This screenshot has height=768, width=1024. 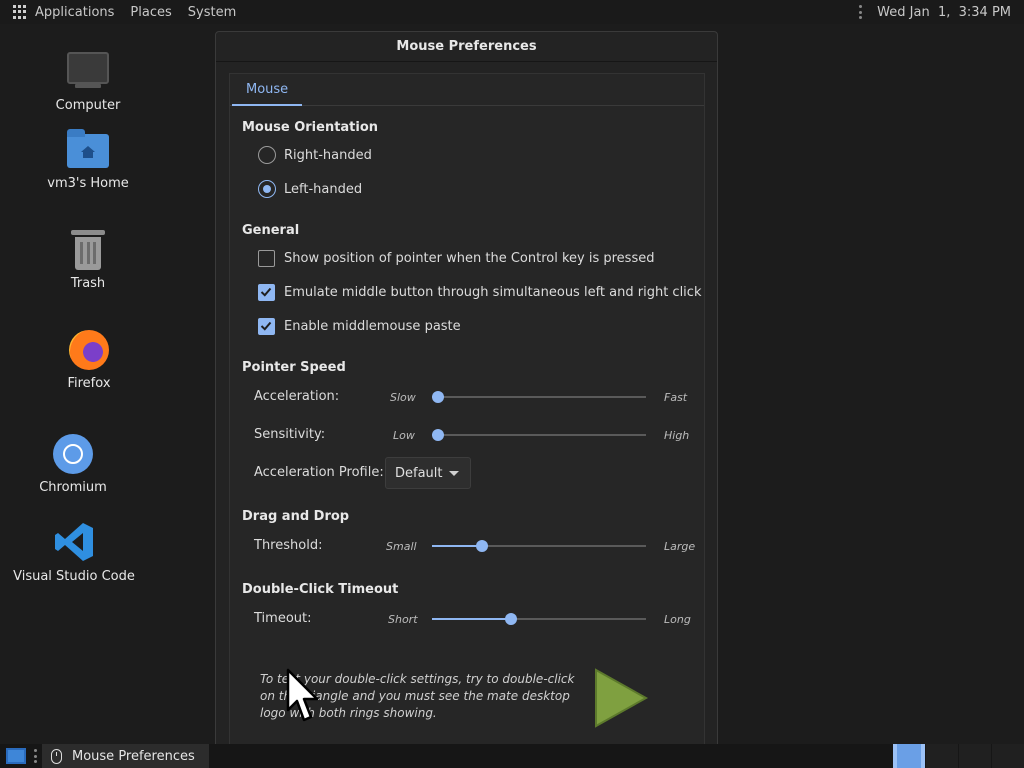 I want to click on tab-strip: Mouse, so click(x=467, y=90).